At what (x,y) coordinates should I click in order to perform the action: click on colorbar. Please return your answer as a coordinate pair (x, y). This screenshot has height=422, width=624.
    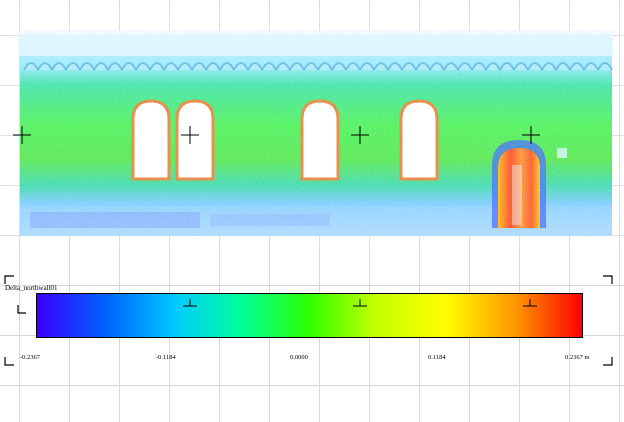
    Looking at the image, I should click on (309, 315).